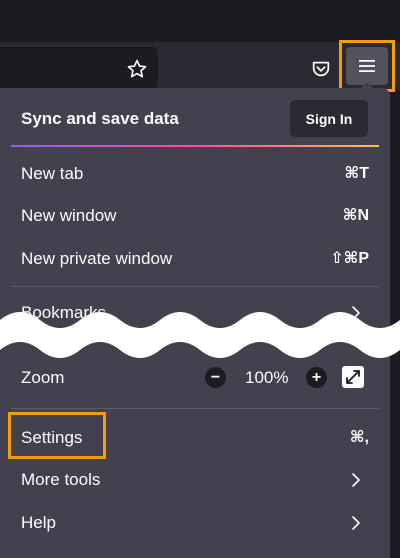  What do you see at coordinates (68, 216) in the screenshot?
I see `menu-item-new-window: New window` at bounding box center [68, 216].